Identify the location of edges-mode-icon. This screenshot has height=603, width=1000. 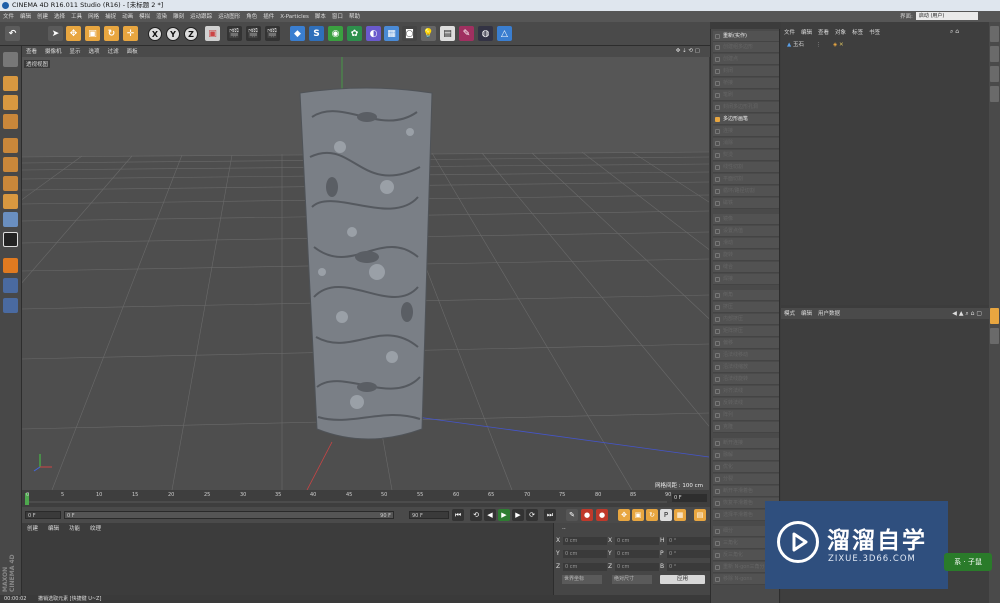
(10, 164).